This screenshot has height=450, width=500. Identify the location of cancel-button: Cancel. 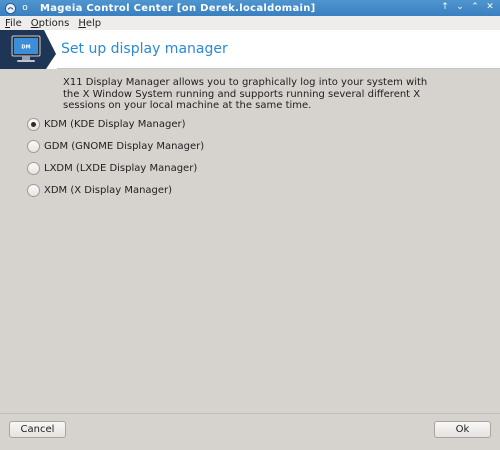
(37, 429).